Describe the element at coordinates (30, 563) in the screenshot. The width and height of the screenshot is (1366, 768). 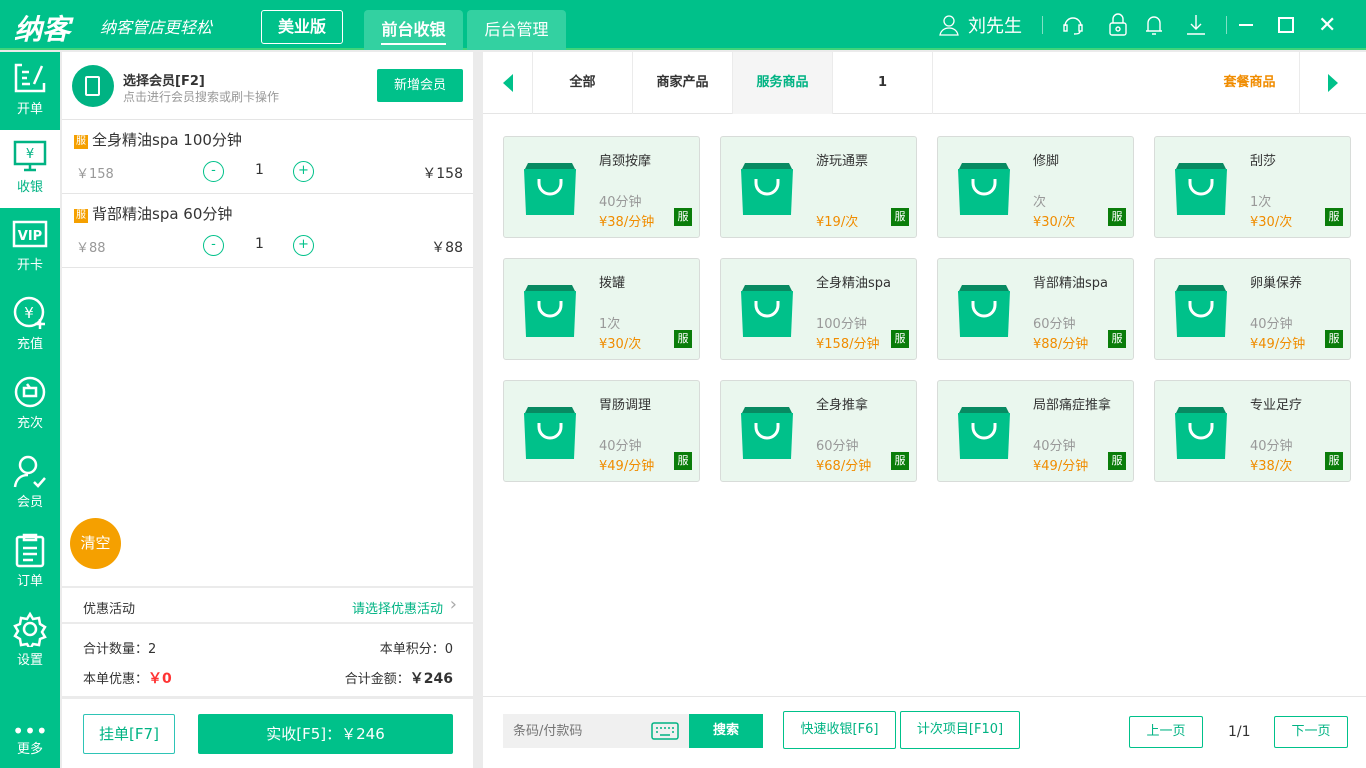
I see `sidebar-item-orders: 订单` at that location.